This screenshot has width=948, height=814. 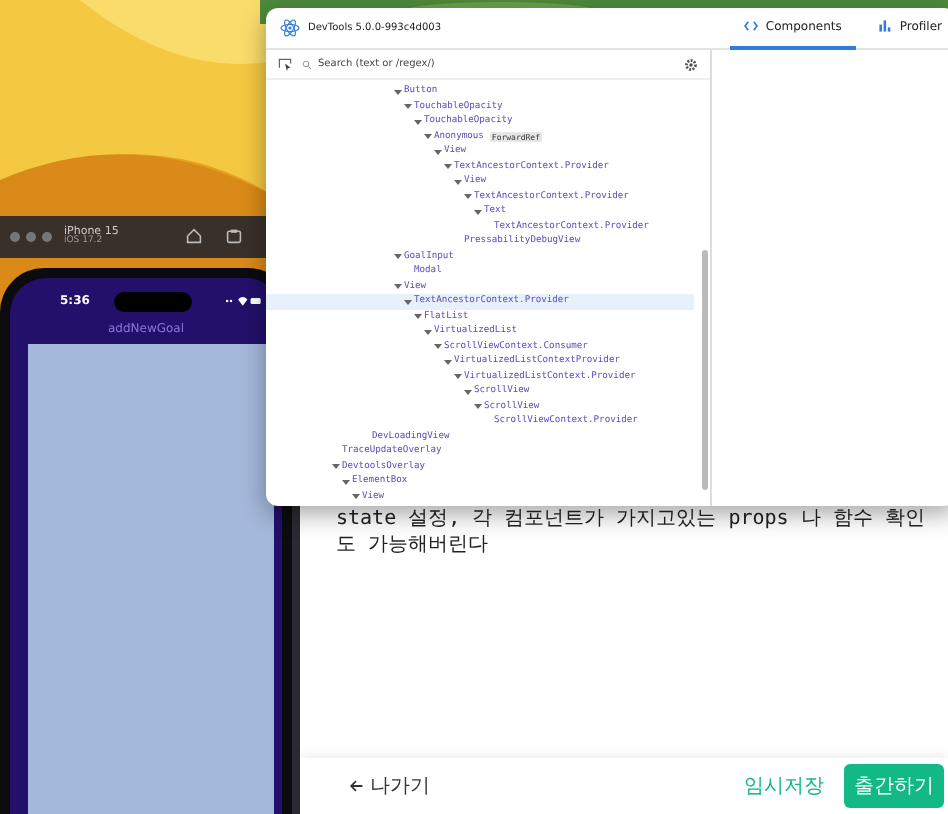 I want to click on back-button: 나가기, so click(x=389, y=786).